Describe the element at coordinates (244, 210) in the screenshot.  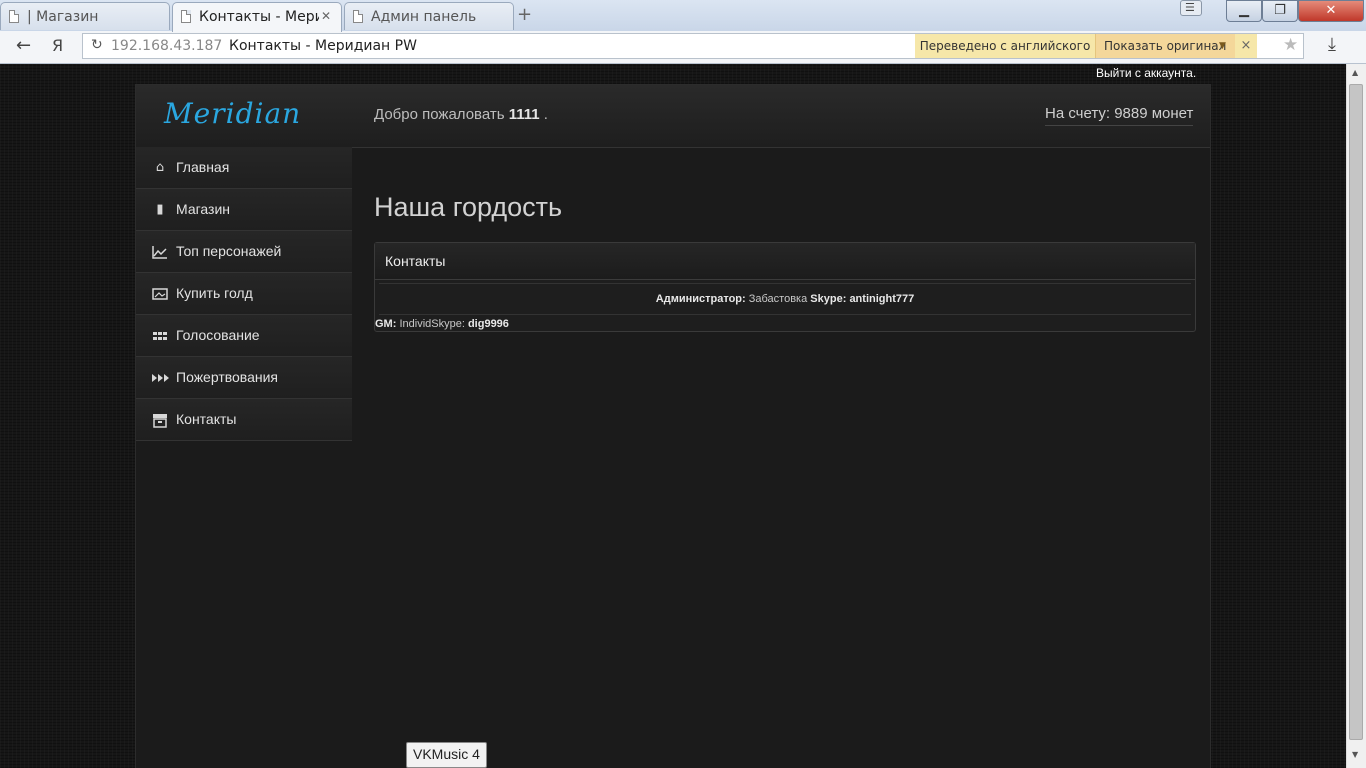
I see `sidebar-item-shop: ▮ Магазин` at that location.